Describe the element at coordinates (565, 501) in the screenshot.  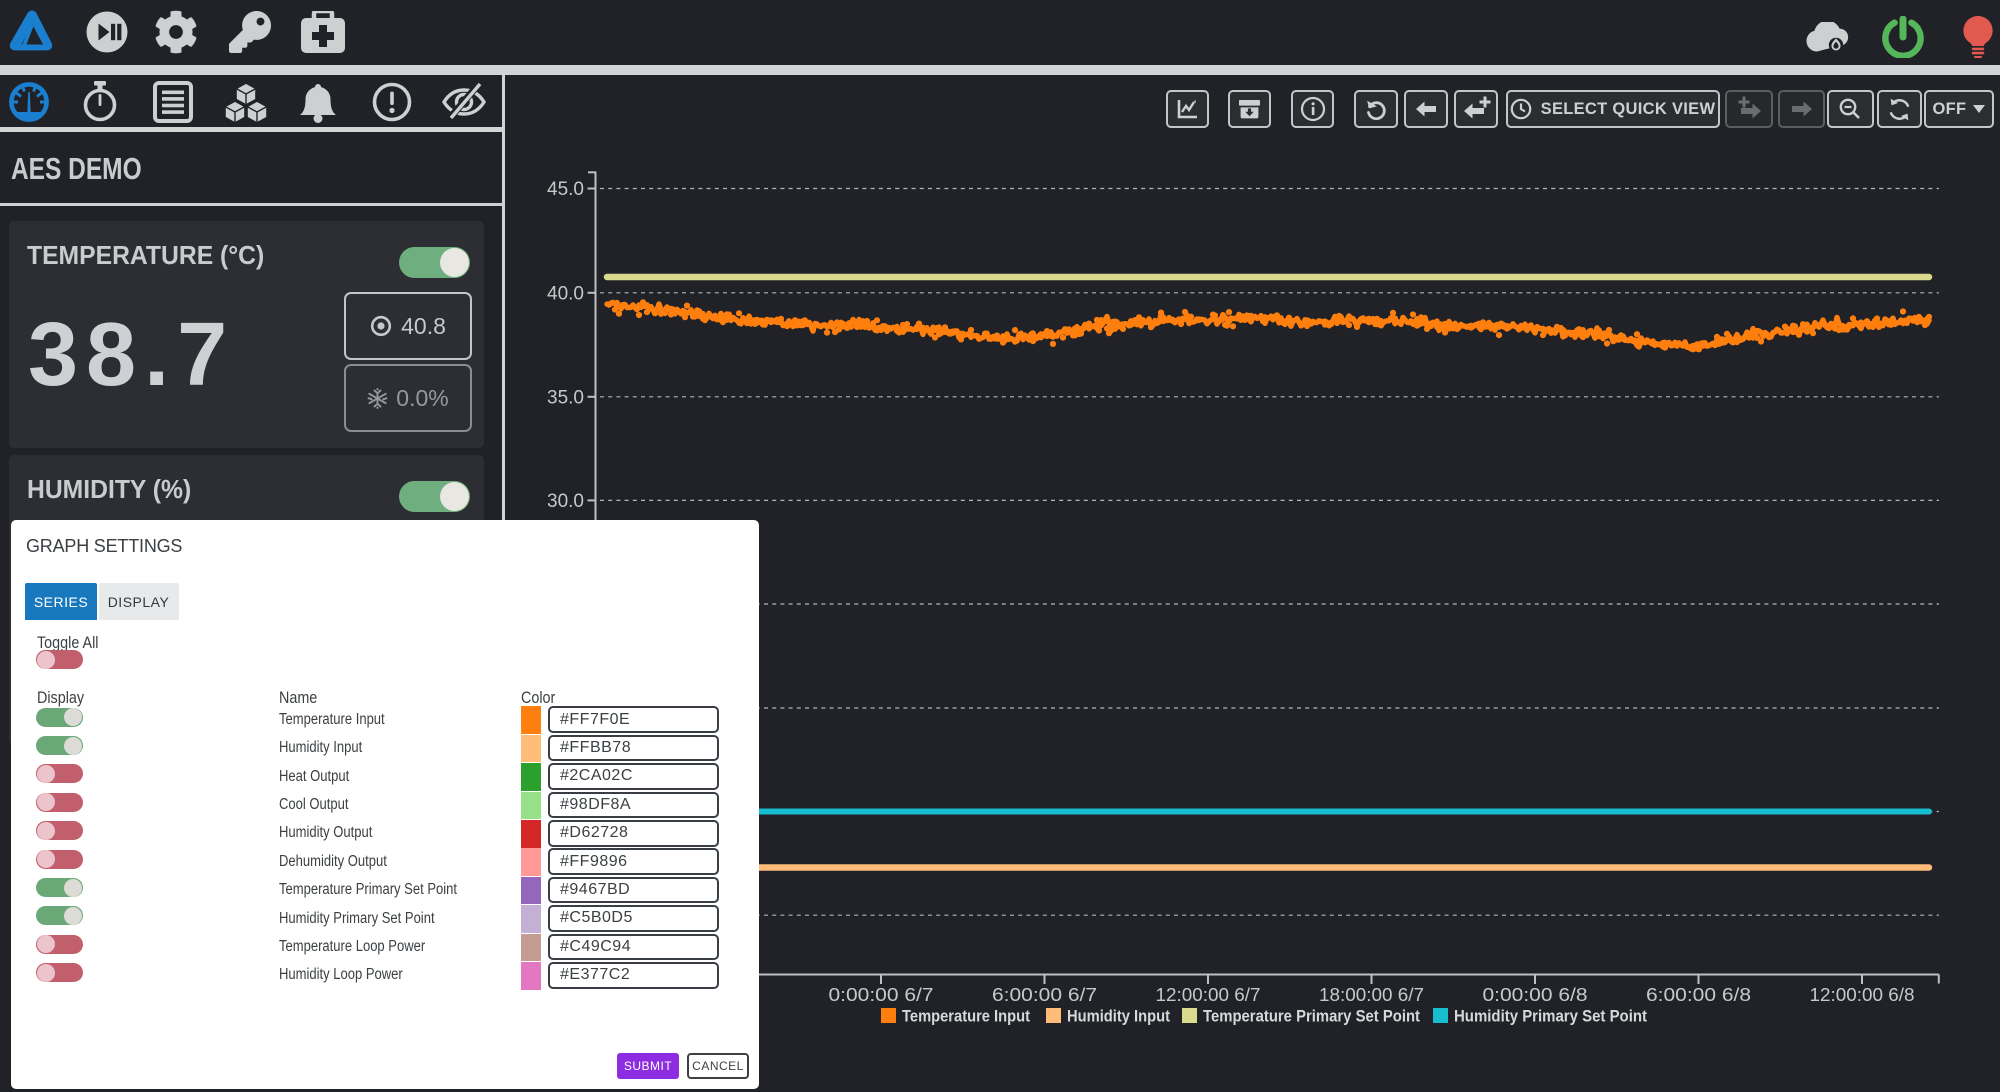
I see `svg-text: 30.0` at that location.